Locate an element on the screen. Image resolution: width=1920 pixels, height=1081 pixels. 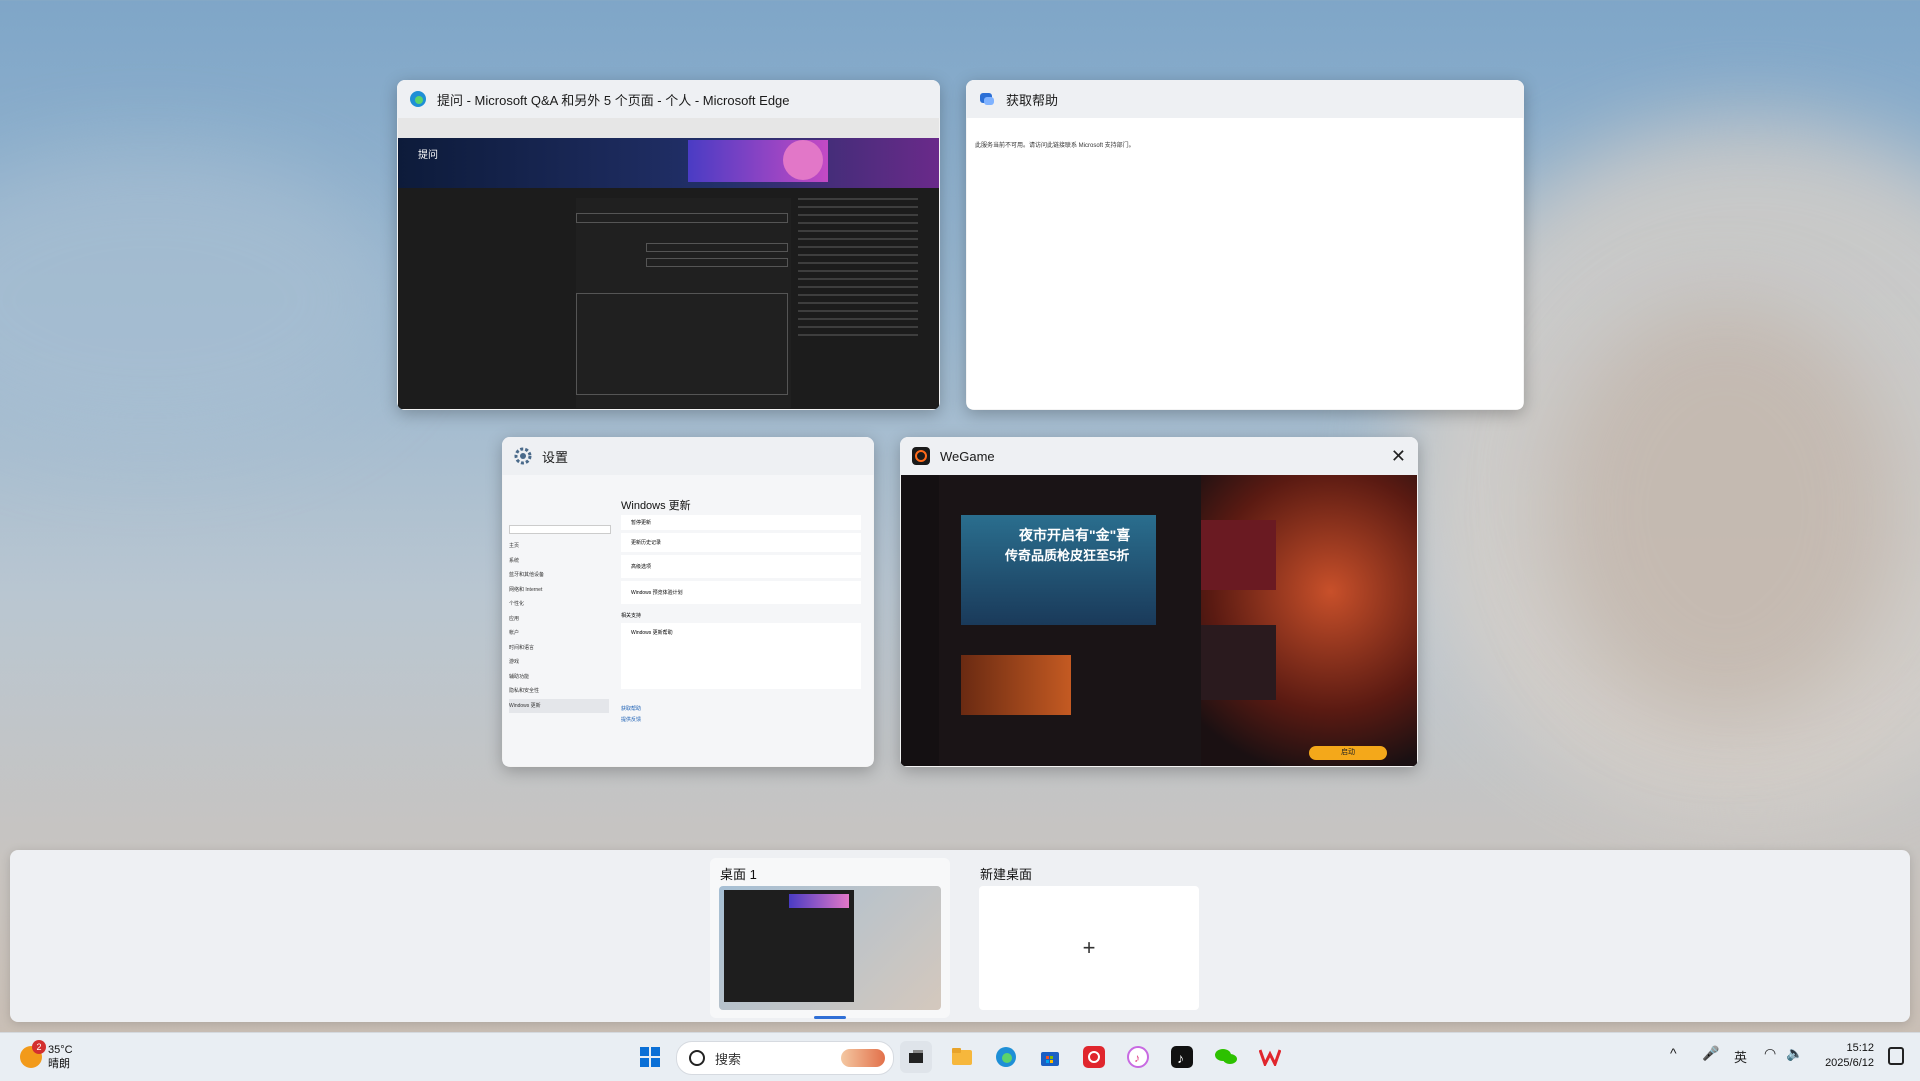
wegame-window: WeGame ✕ 夜市开启有"金"喜 传奇品质枪皮狂至5折 启动 is located at coordinates (1159, 602).